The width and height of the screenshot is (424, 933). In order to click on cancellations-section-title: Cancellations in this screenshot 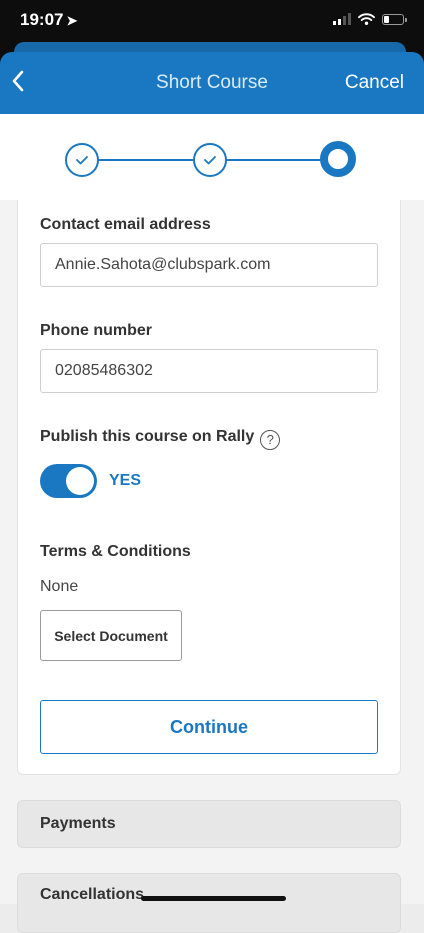, I will do `click(92, 894)`.